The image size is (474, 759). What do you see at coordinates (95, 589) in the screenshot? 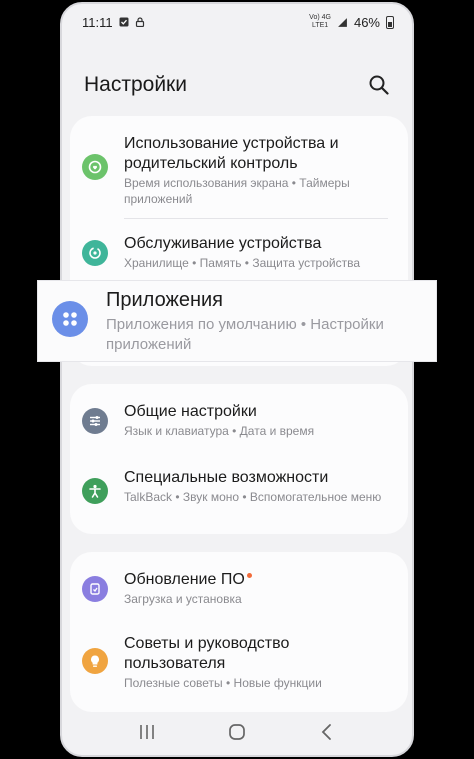
I see `software-update-icon` at bounding box center [95, 589].